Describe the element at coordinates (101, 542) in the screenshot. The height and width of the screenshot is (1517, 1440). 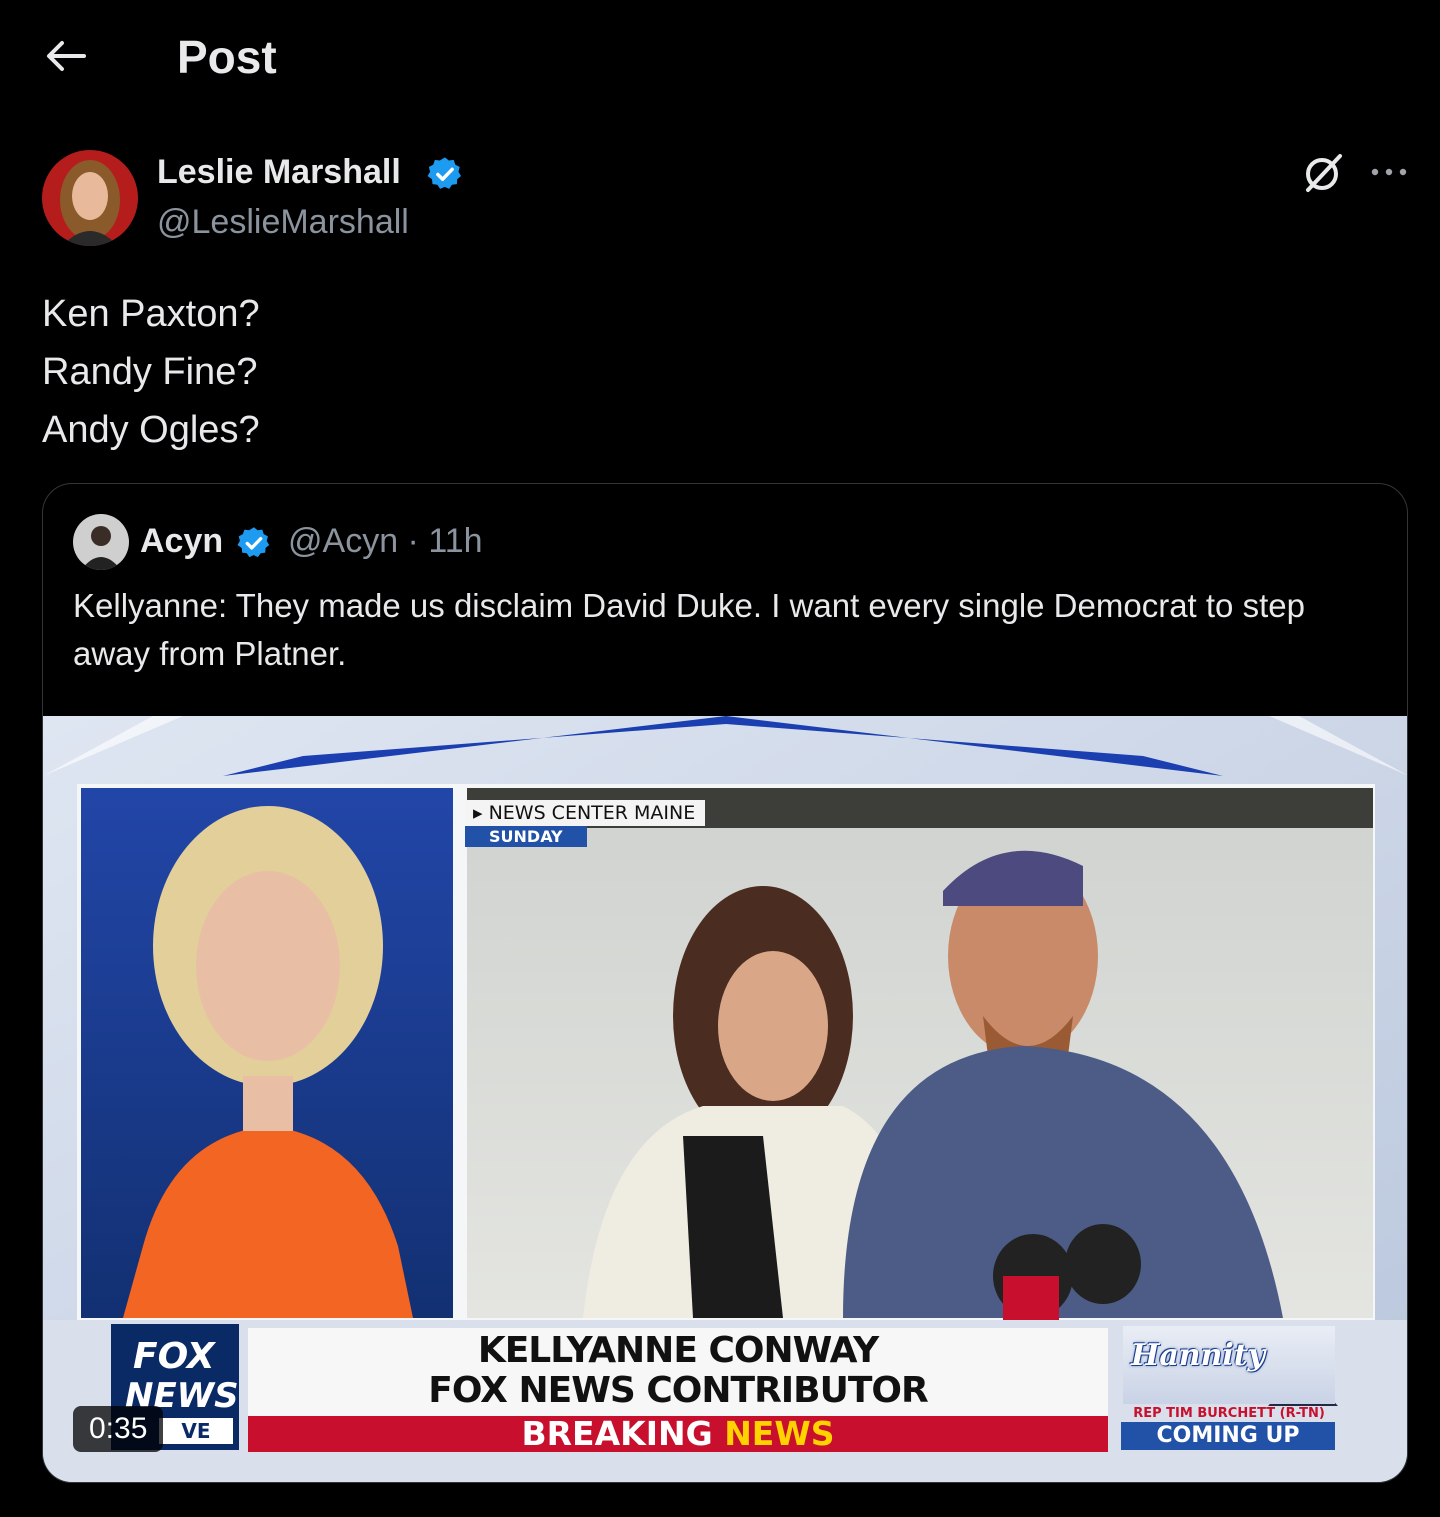
I see `quoted-avatar` at that location.